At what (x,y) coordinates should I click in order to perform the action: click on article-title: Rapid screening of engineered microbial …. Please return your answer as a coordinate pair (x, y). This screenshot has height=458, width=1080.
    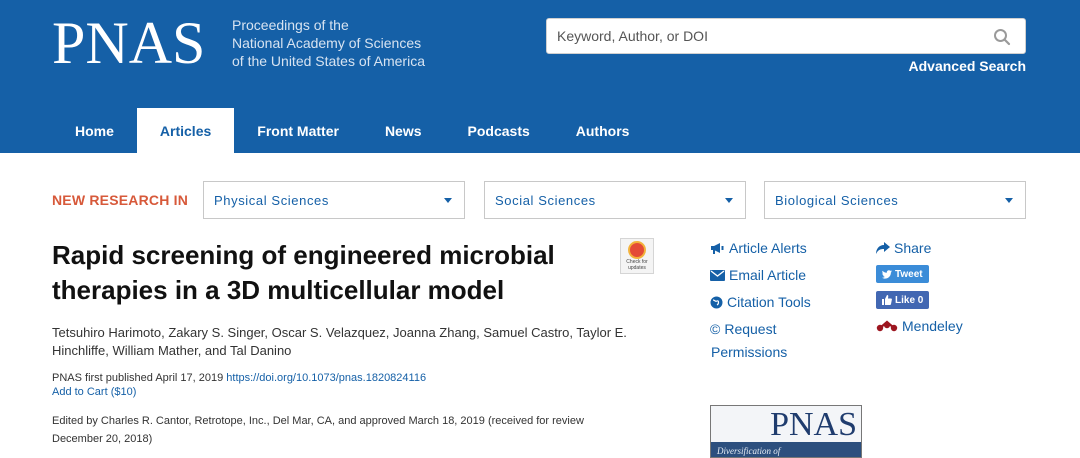
    Looking at the image, I should click on (303, 272).